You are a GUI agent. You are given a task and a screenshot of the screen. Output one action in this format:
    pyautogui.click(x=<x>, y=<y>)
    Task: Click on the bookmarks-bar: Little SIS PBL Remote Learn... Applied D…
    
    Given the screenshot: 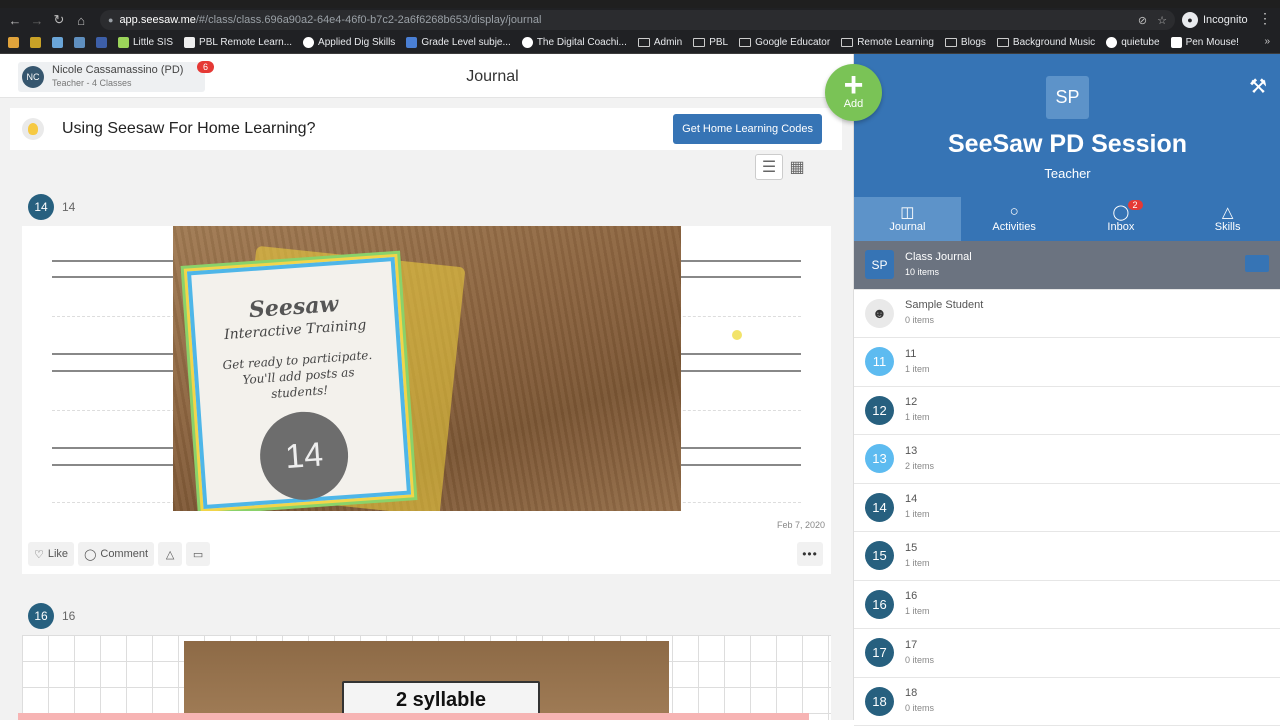 What is the action you would take?
    pyautogui.click(x=640, y=43)
    